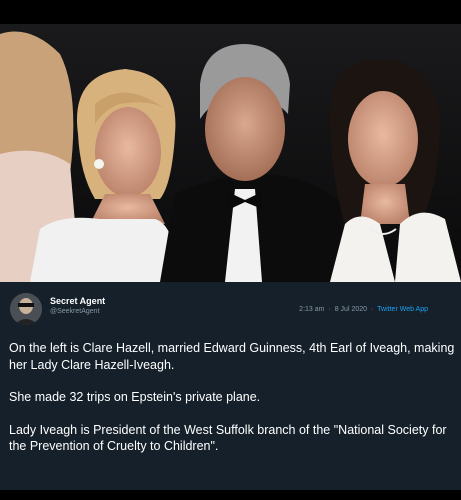 Image resolution: width=461 pixels, height=500 pixels. Describe the element at coordinates (402, 309) in the screenshot. I see `tweet-source: Twitter Web App` at that location.